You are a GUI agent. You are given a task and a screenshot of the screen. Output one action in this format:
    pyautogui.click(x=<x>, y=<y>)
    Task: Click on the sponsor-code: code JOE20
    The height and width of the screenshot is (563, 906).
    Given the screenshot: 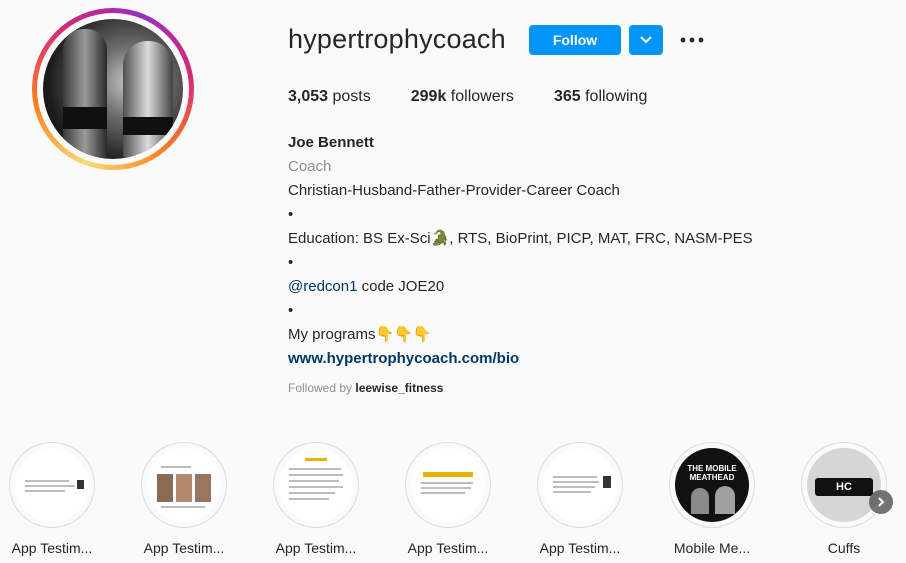 What is the action you would take?
    pyautogui.click(x=401, y=286)
    